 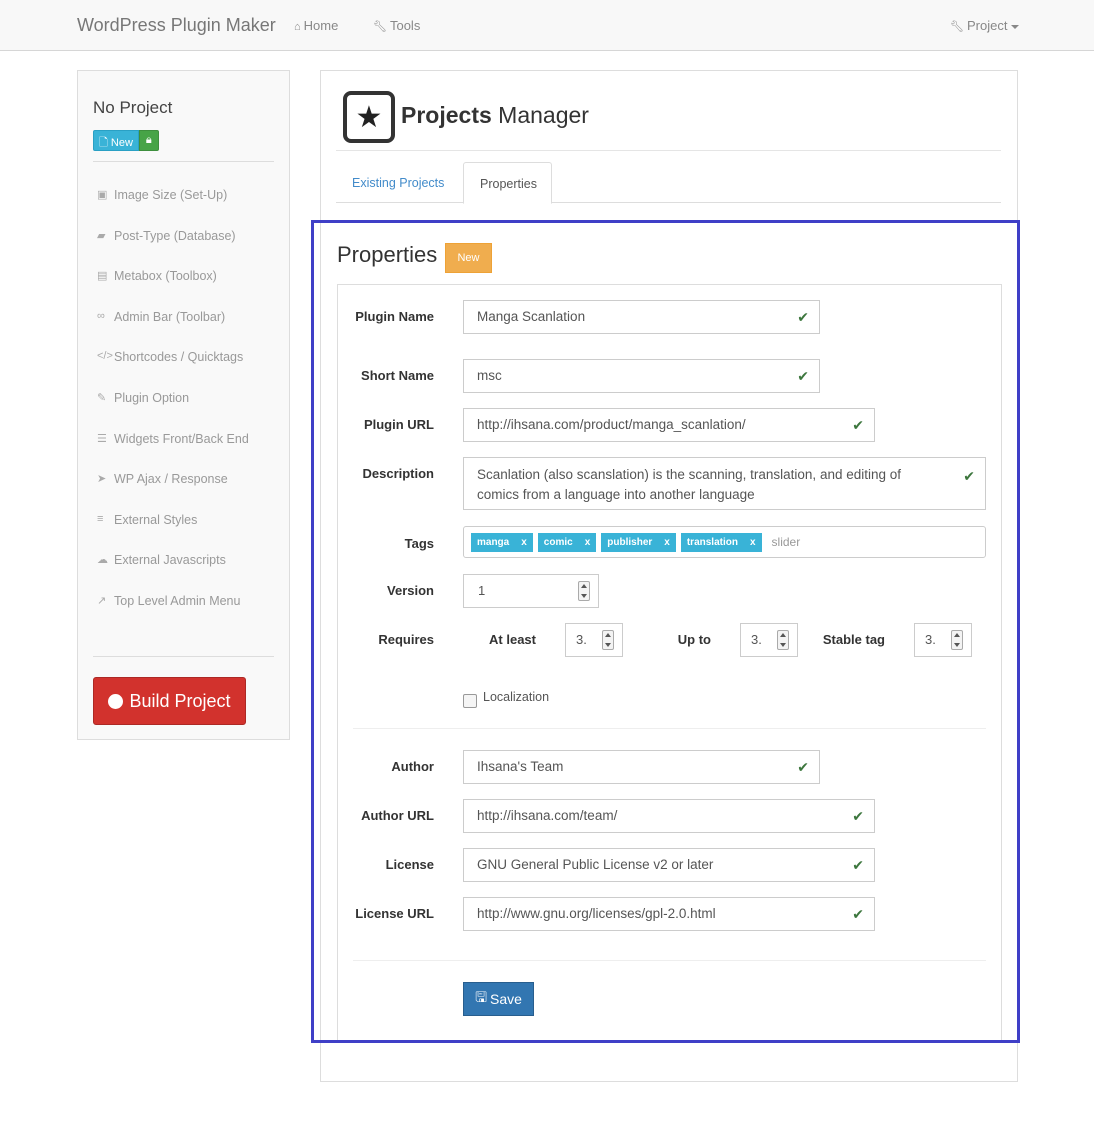 What do you see at coordinates (173, 533) in the screenshot?
I see `sidebar-item-external-styles: ≡ External Styles` at bounding box center [173, 533].